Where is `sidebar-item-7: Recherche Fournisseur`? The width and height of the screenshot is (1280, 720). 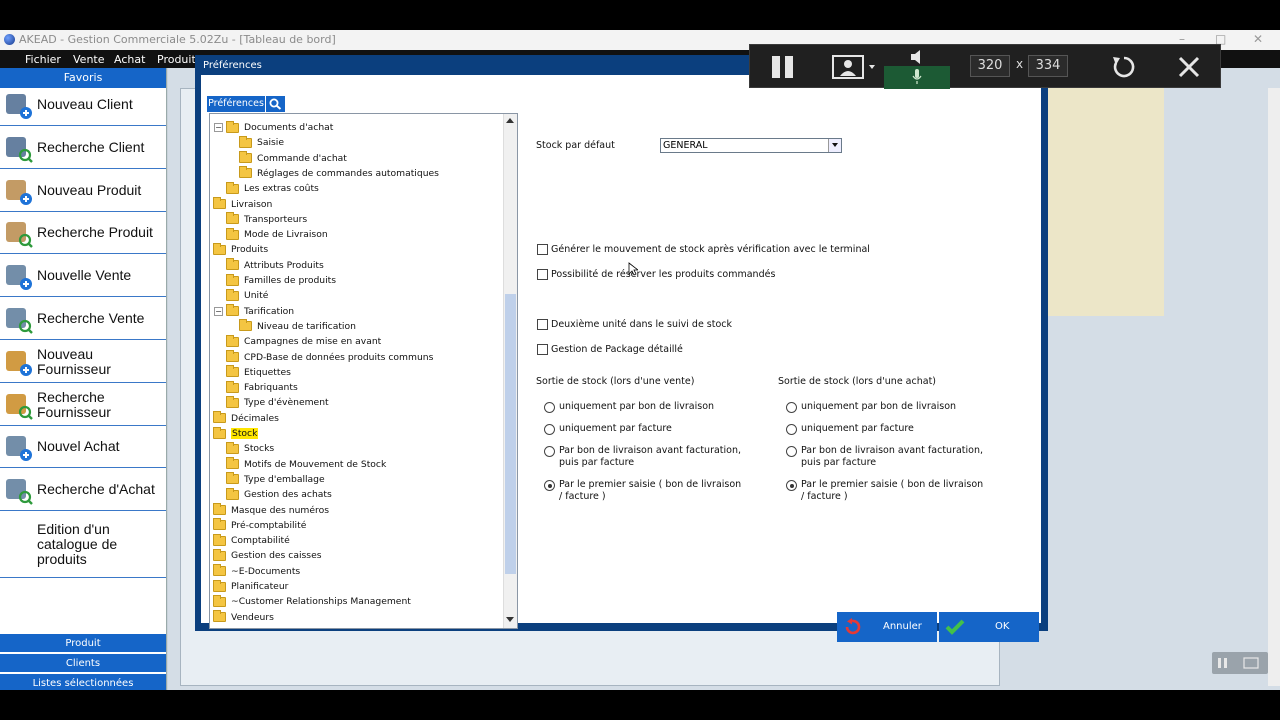
sidebar-item-7: Recherche Fournisseur is located at coordinates (83, 405).